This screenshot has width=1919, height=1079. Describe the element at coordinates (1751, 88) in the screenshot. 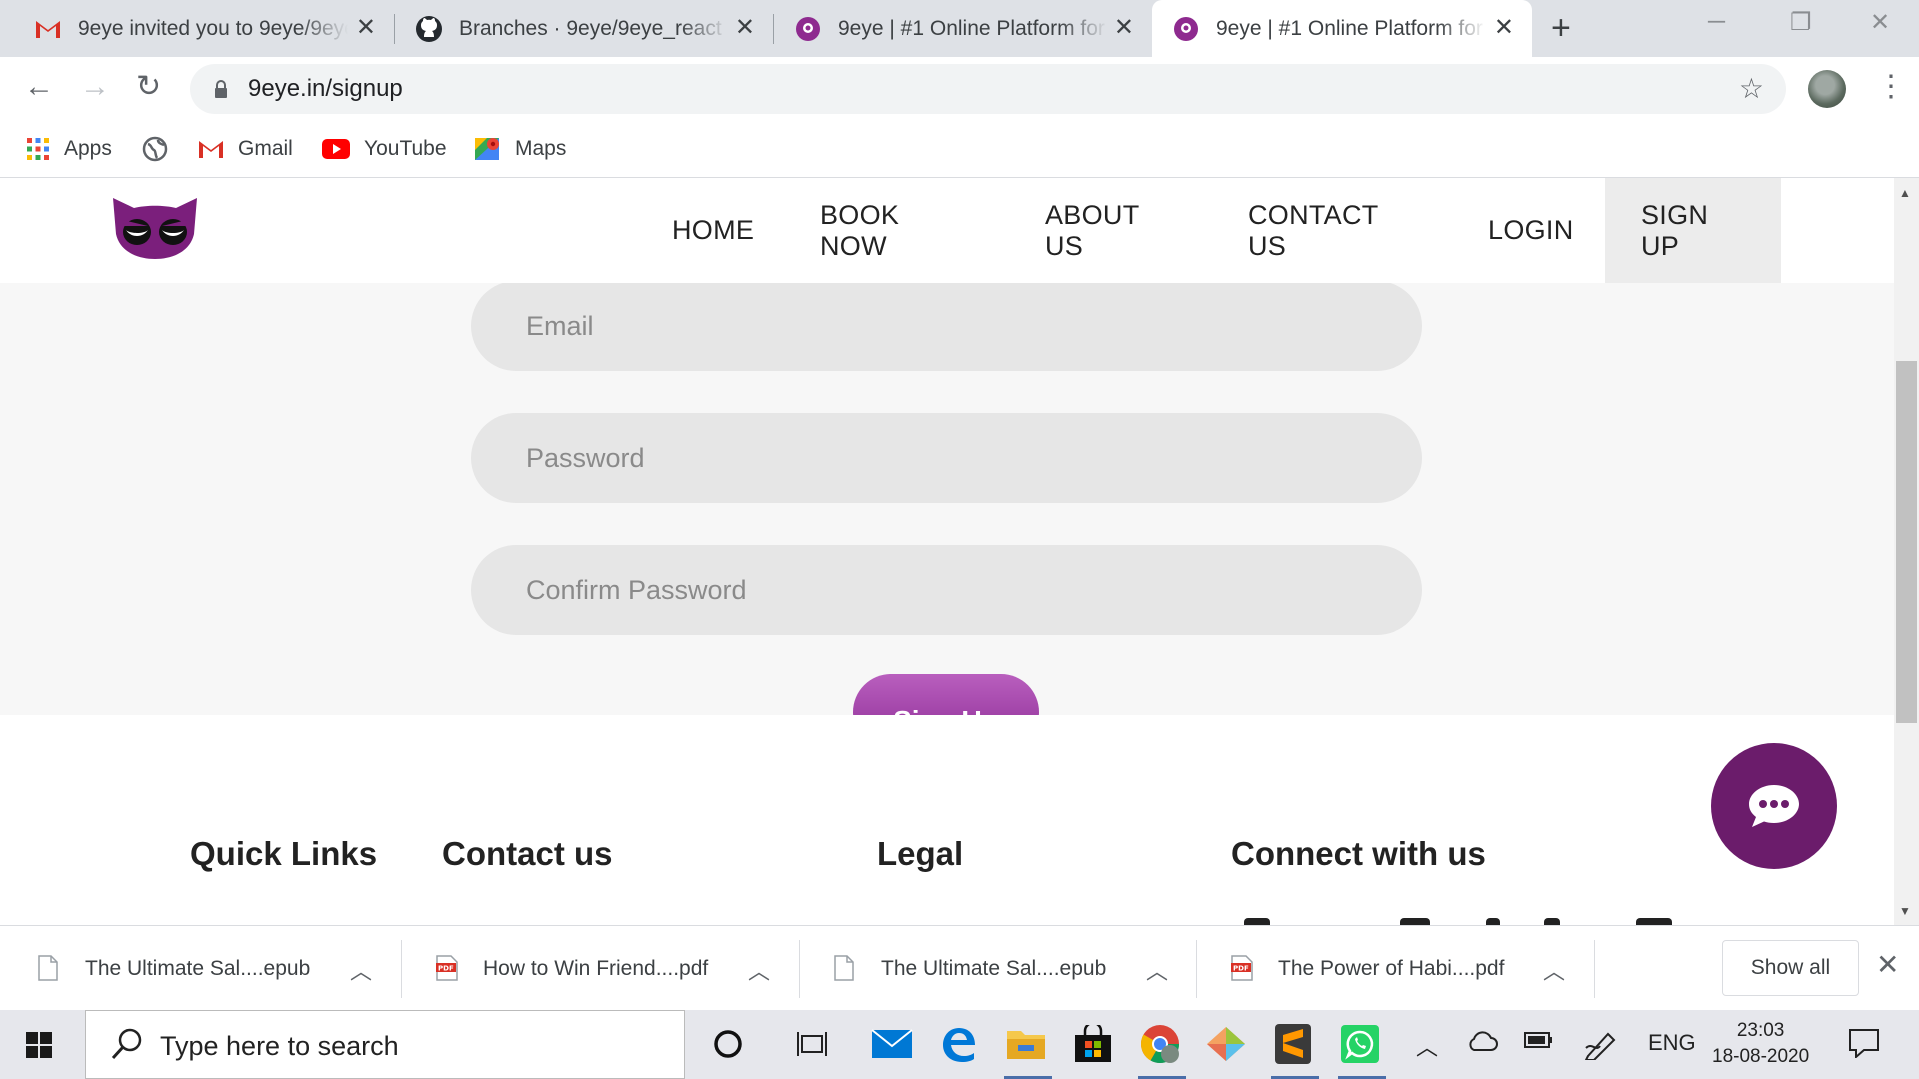

I see `bookmark-star-icon: ☆` at that location.